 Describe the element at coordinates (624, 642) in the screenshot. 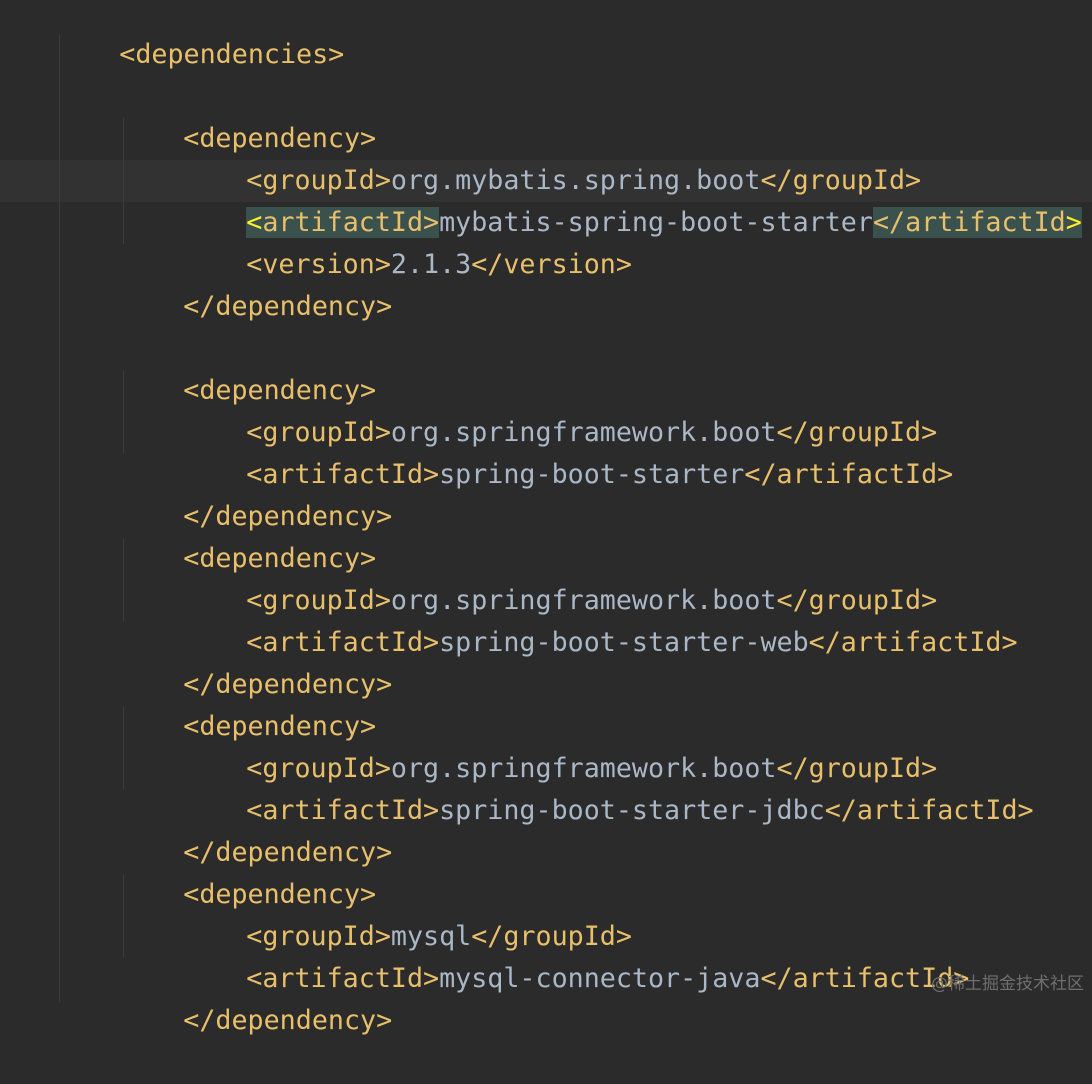

I see `xml-value: spring-boot-starter-web` at that location.